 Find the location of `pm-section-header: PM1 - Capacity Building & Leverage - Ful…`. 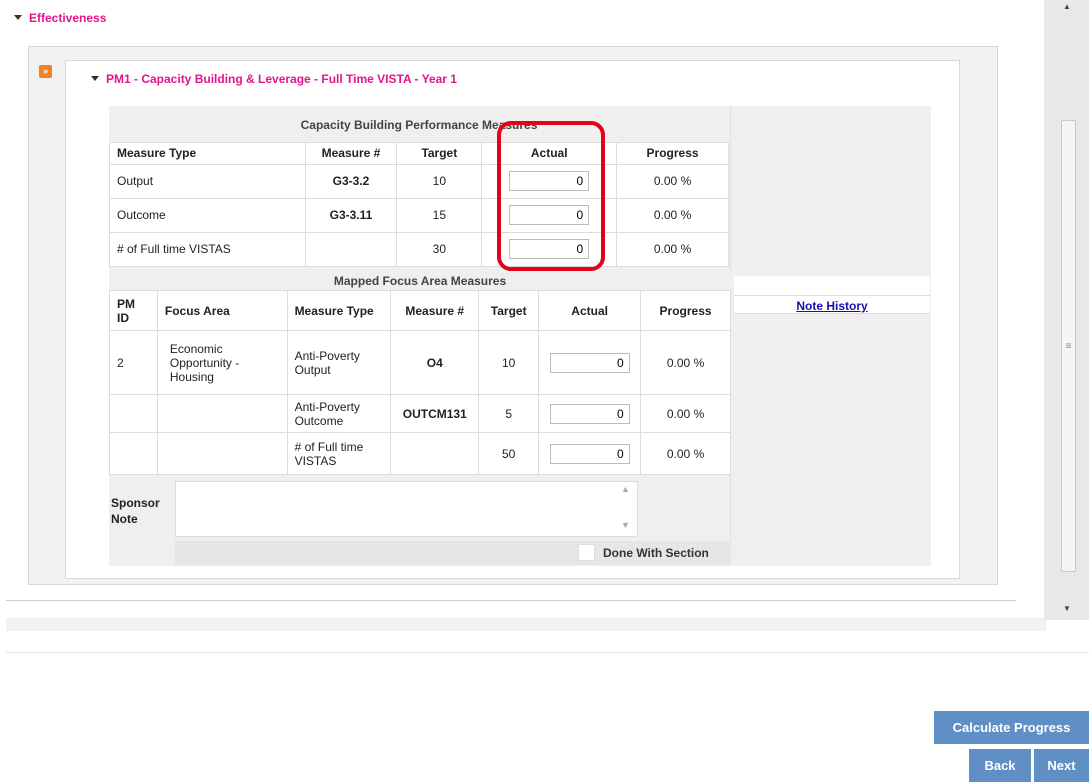

pm-section-header: PM1 - Capacity Building & Leverage - Ful… is located at coordinates (274, 79).